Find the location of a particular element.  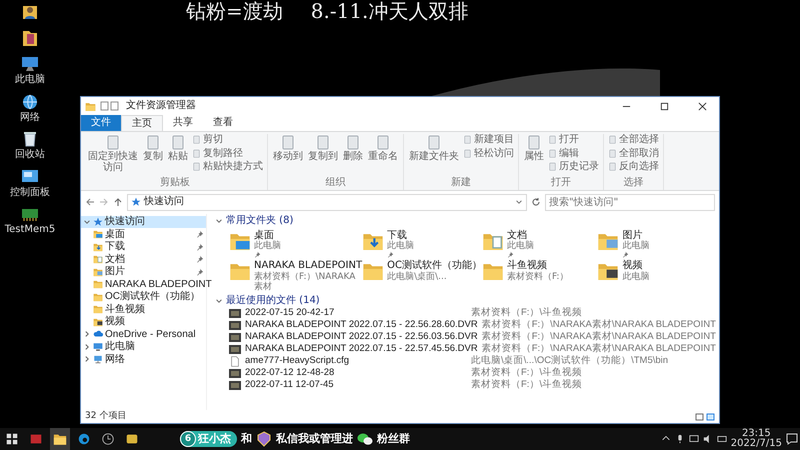

file-menu-tab: 文件 is located at coordinates (101, 123).